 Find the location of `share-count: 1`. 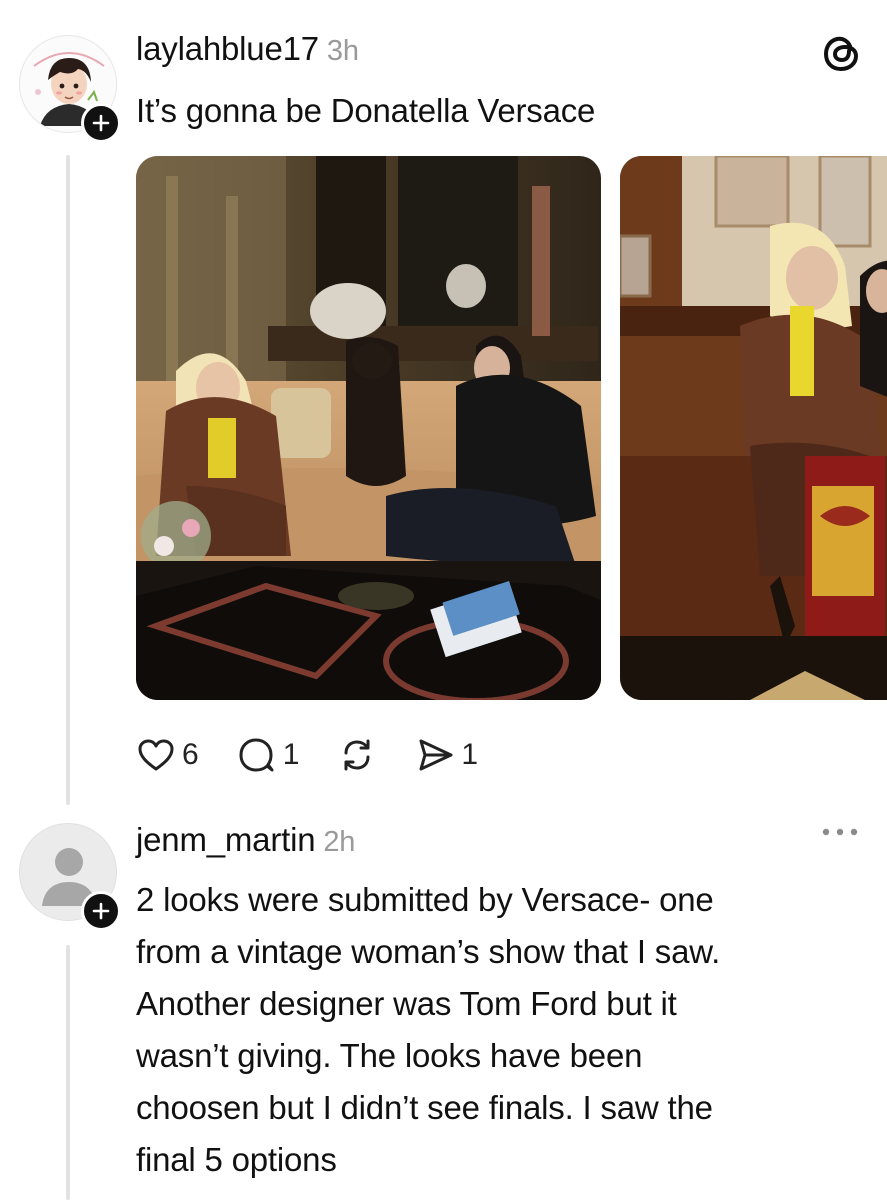

share-count: 1 is located at coordinates (470, 754).